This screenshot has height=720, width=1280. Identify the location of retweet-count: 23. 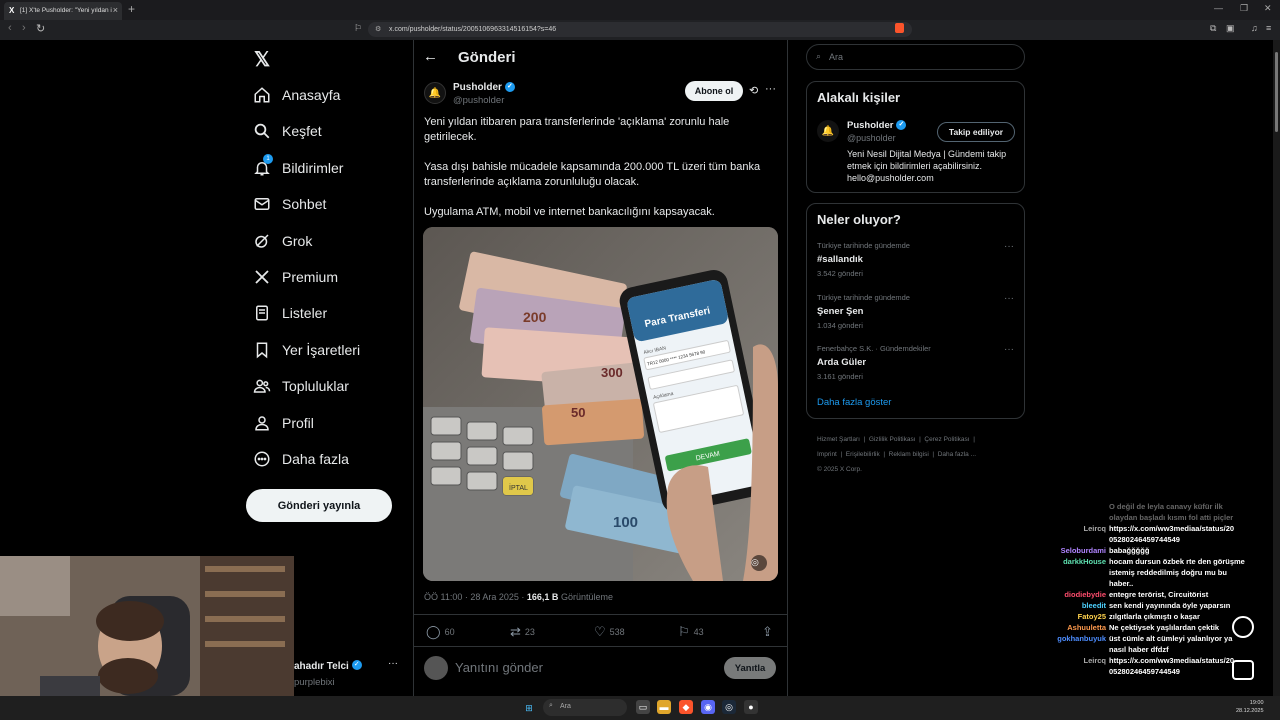
(529, 632).